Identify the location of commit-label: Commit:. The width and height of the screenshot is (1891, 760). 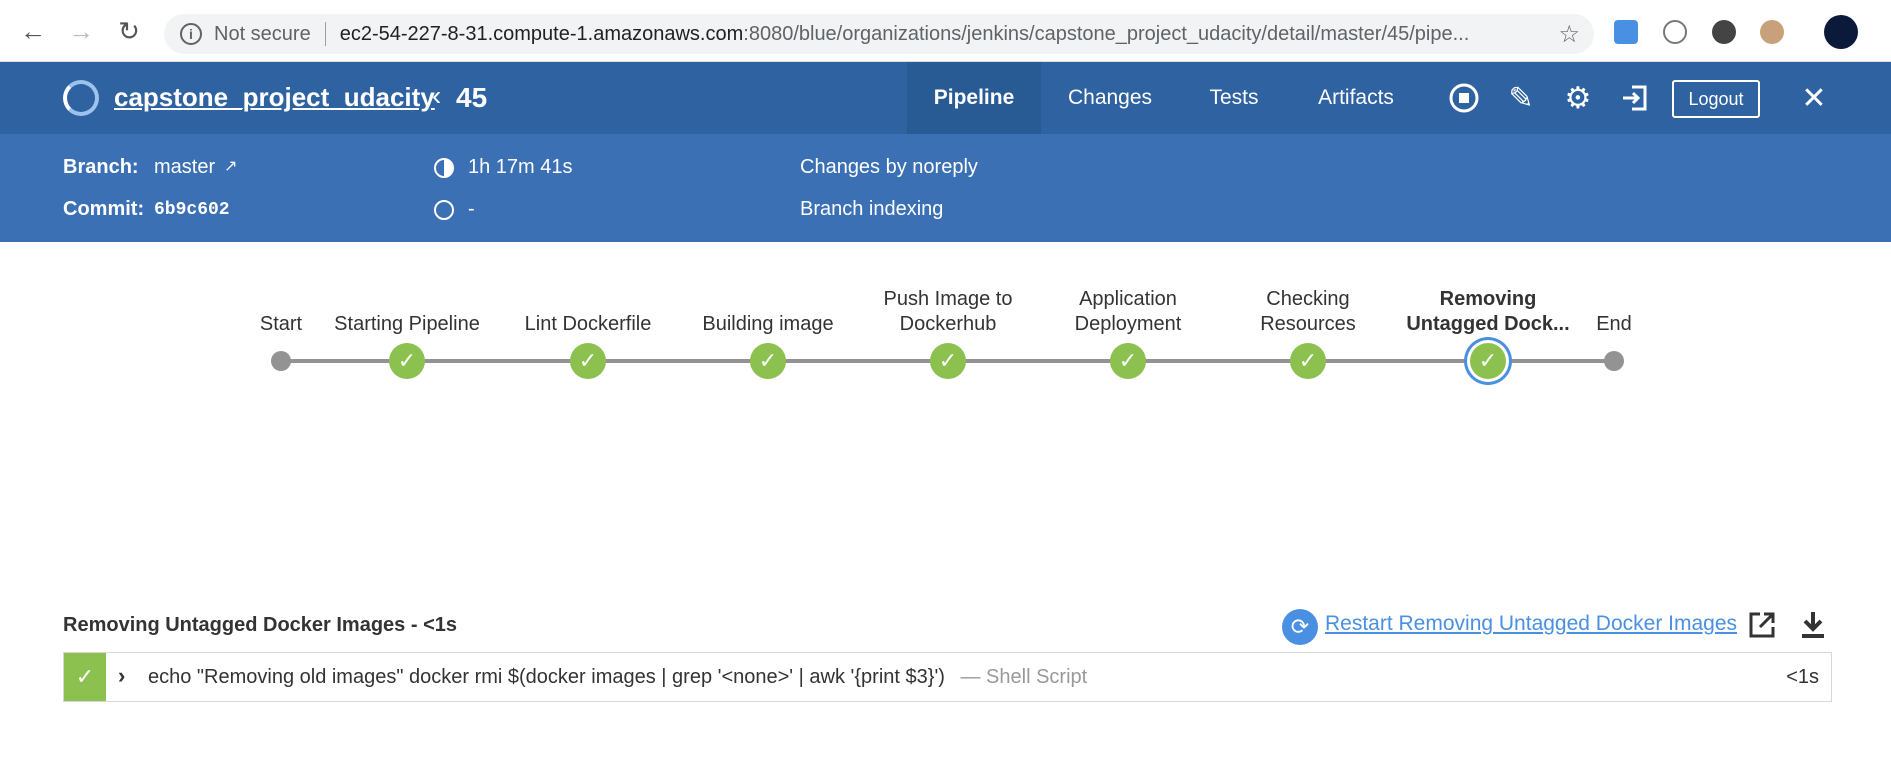
(104, 209).